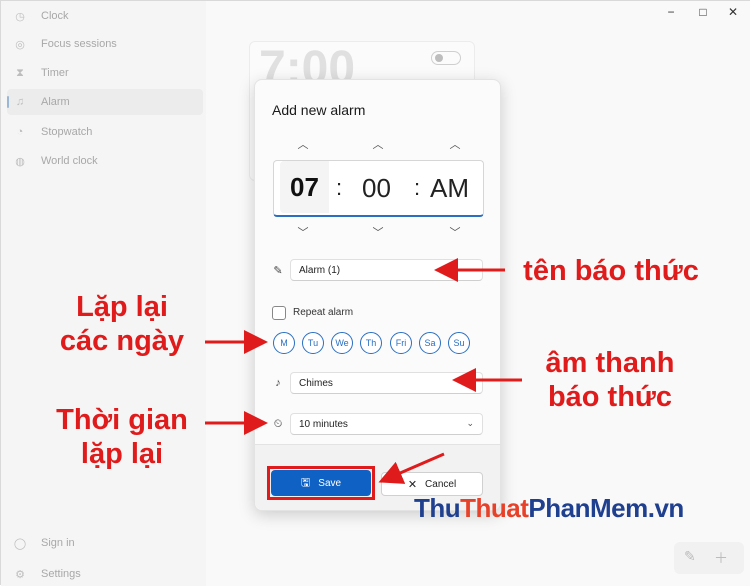  Describe the element at coordinates (610, 363) in the screenshot. I see `annotation-line: âm thanh` at that location.